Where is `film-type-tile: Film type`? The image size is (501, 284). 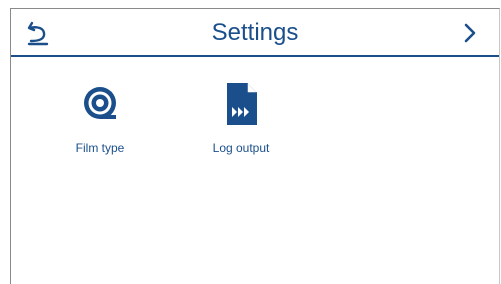 film-type-tile: Film type is located at coordinates (100, 118).